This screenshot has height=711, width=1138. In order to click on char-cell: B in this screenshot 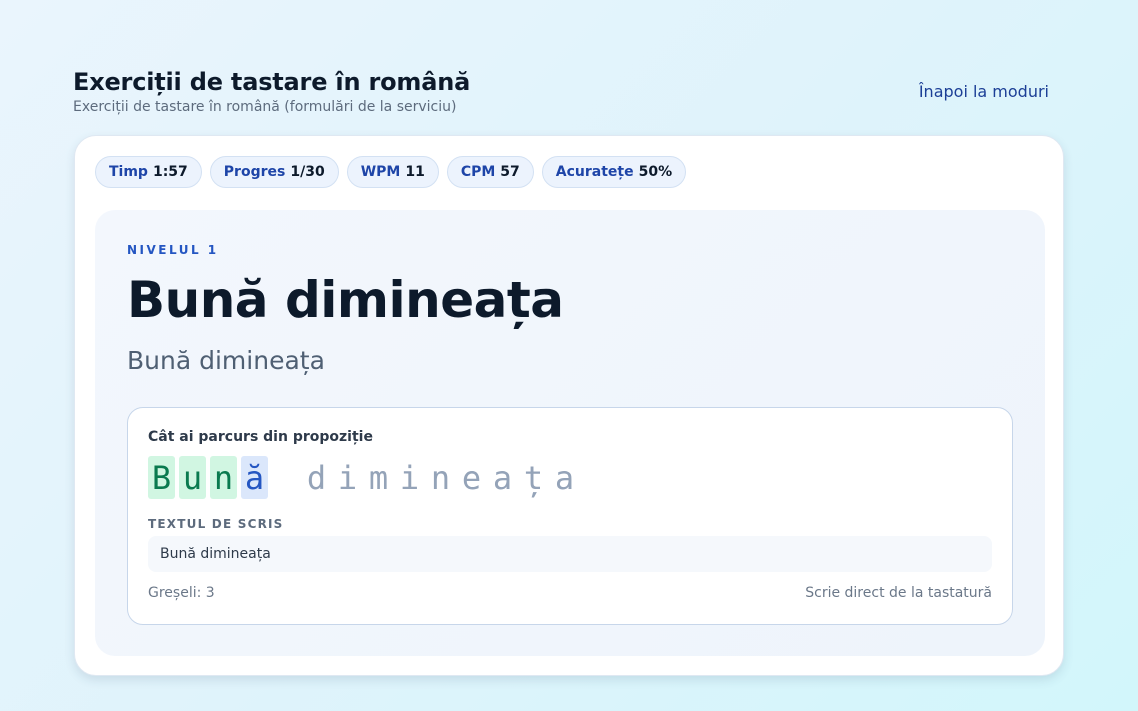, I will do `click(161, 477)`.